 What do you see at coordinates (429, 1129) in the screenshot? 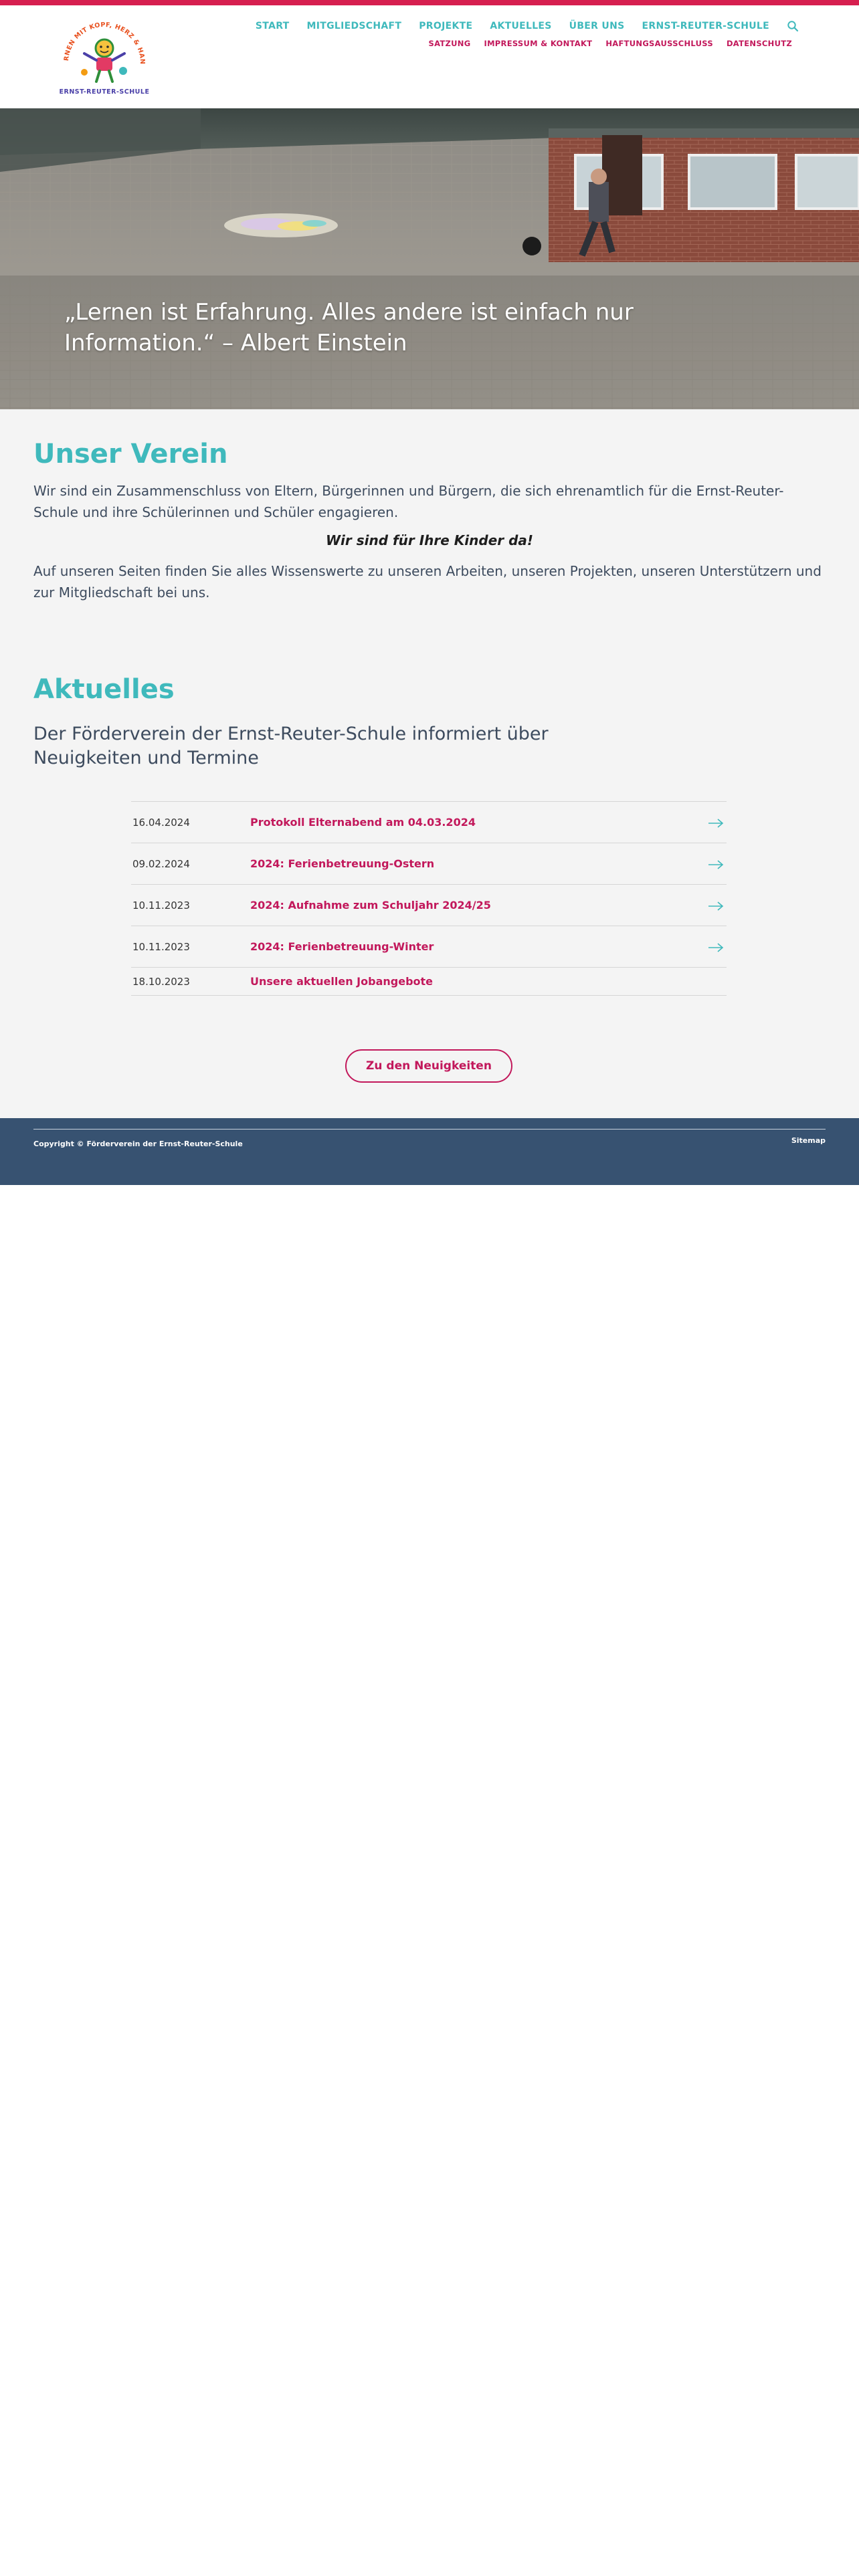
I see `footer-divider` at bounding box center [429, 1129].